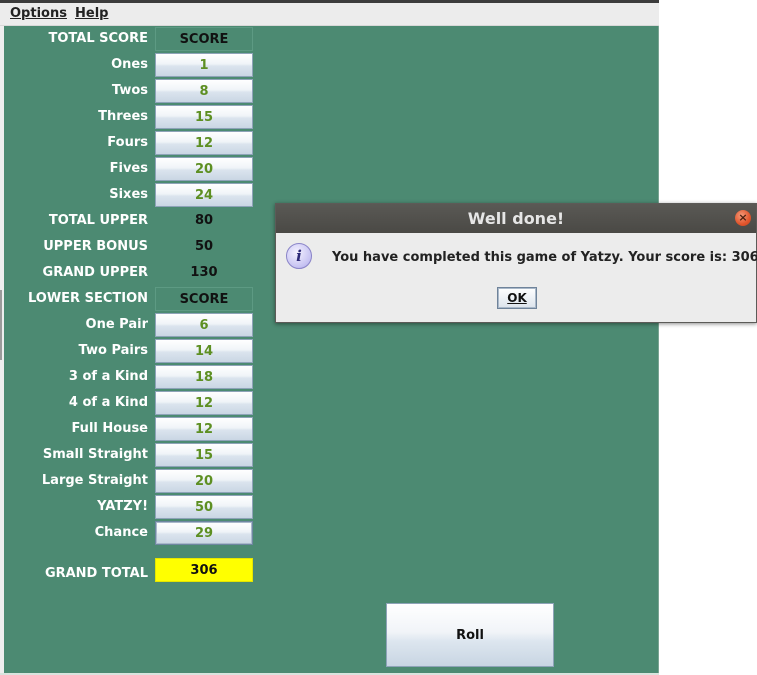 This screenshot has width=757, height=675. I want to click on score-button-fives: 20, so click(204, 169).